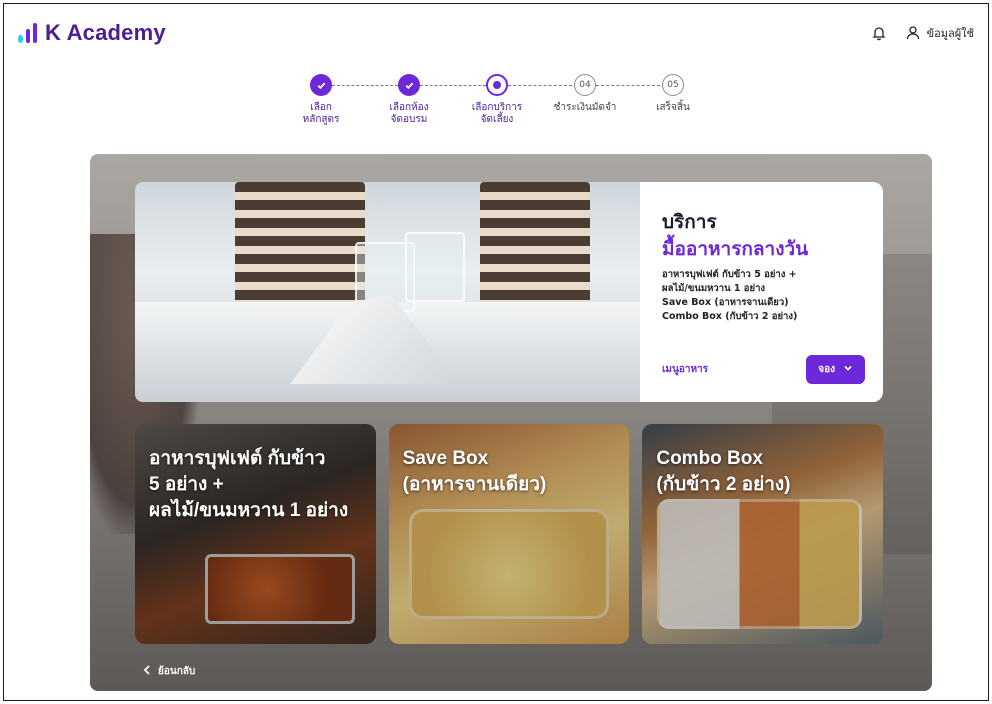  What do you see at coordinates (105, 32) in the screenshot?
I see `brand-name: K Academy` at bounding box center [105, 32].